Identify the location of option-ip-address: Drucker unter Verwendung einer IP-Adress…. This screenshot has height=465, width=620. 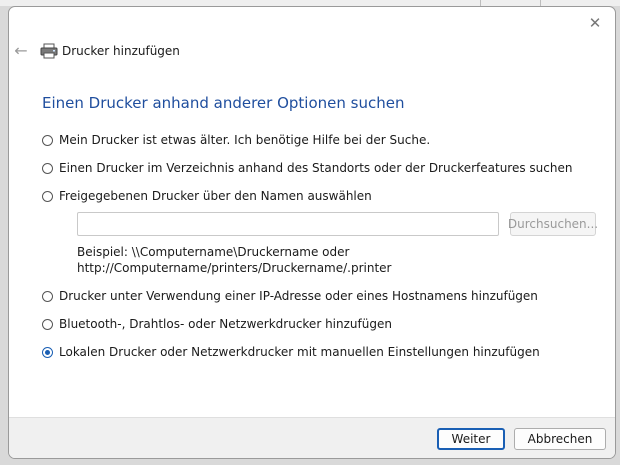
(290, 296).